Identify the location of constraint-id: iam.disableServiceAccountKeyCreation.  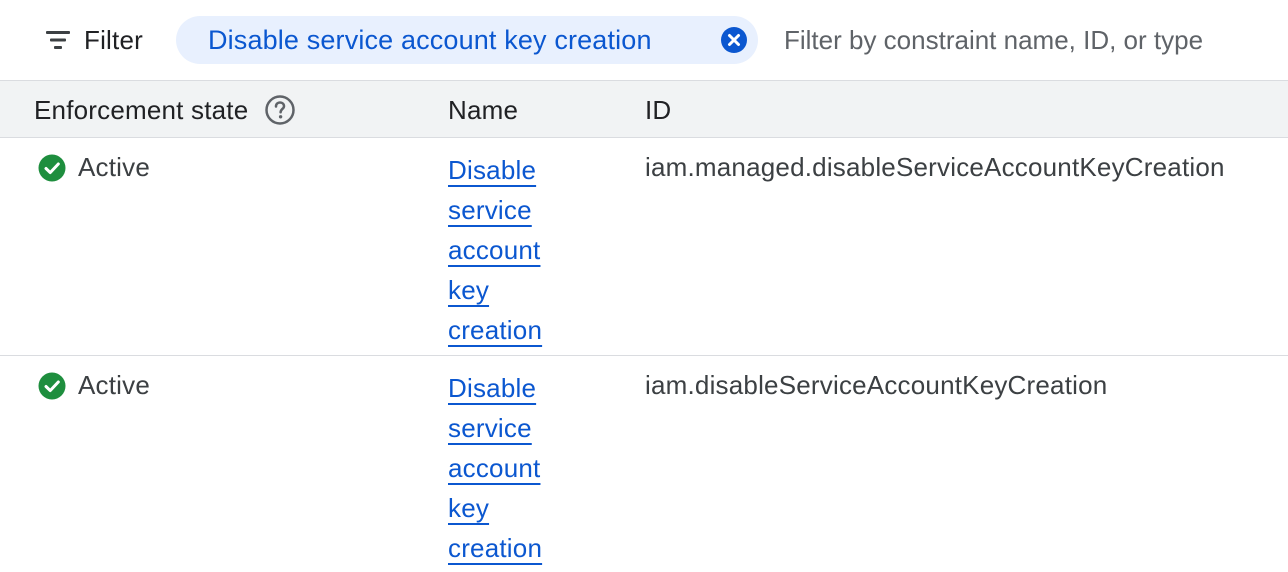
(876, 385).